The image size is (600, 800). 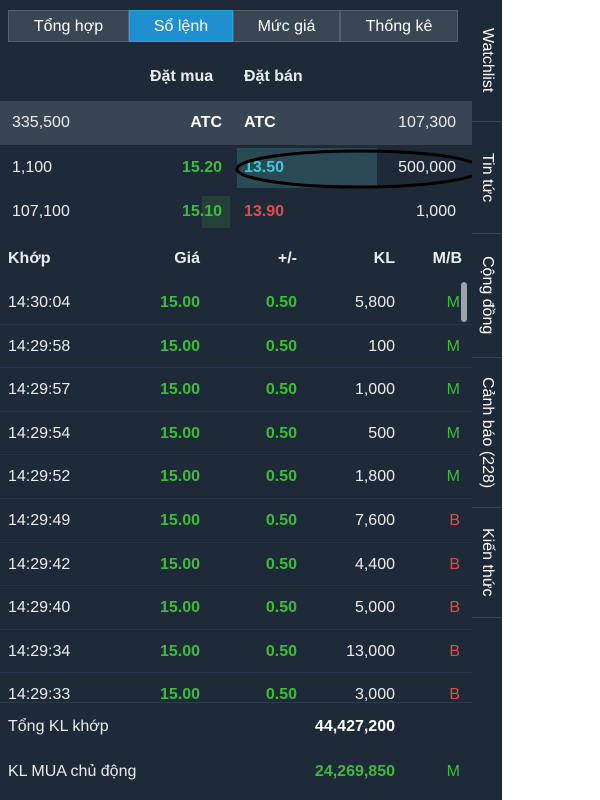 I want to click on trades-scrollbar, so click(x=464, y=302).